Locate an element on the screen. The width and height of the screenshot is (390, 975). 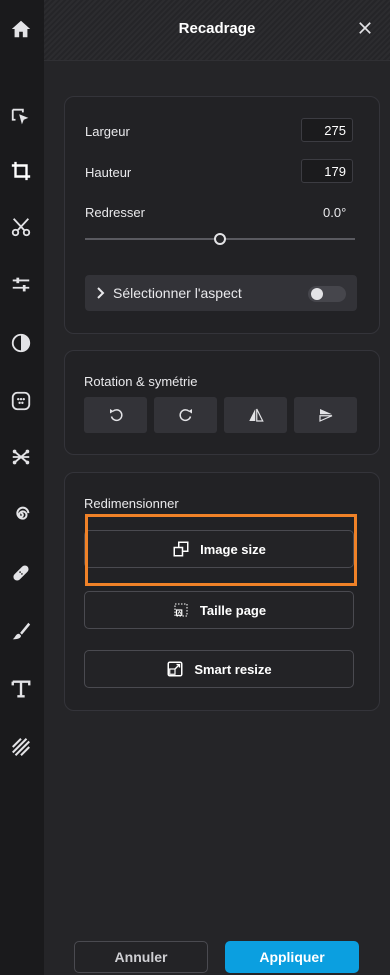
texture-icon is located at coordinates (21, 747).